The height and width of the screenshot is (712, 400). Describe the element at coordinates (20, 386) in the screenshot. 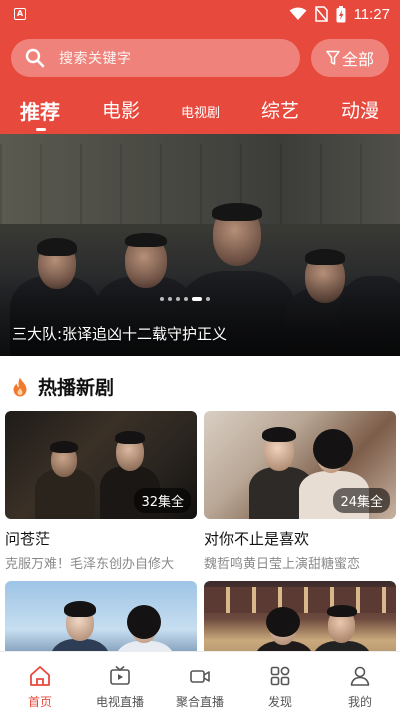

I see `flame-icon` at that location.